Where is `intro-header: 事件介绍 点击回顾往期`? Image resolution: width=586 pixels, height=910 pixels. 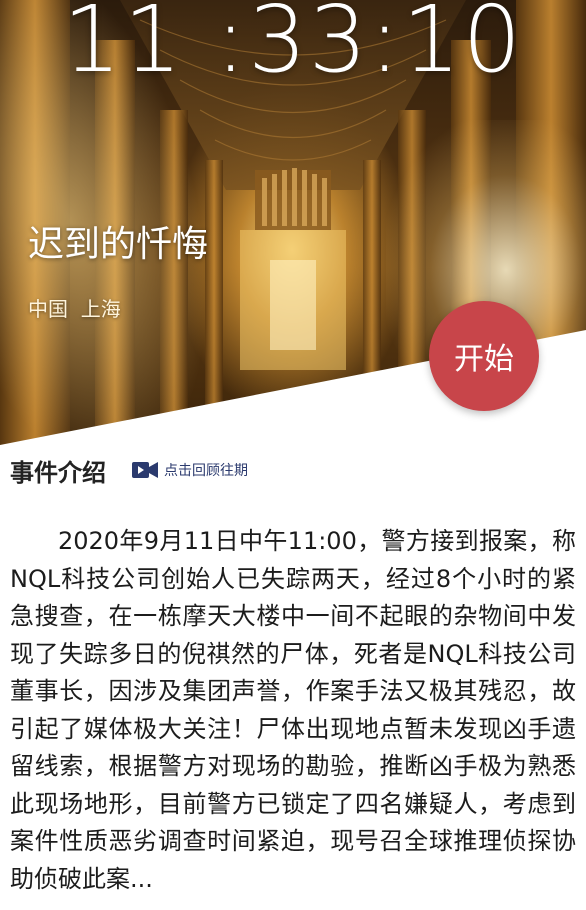 intro-header: 事件介绍 点击回顾往期 is located at coordinates (129, 470).